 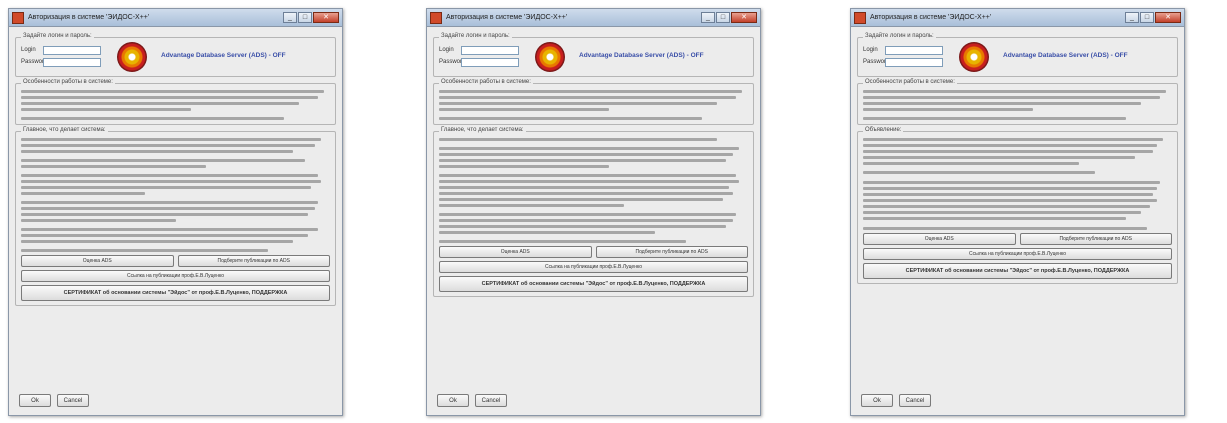 I want to click on announcement-label: Объявление:, so click(x=883, y=130).